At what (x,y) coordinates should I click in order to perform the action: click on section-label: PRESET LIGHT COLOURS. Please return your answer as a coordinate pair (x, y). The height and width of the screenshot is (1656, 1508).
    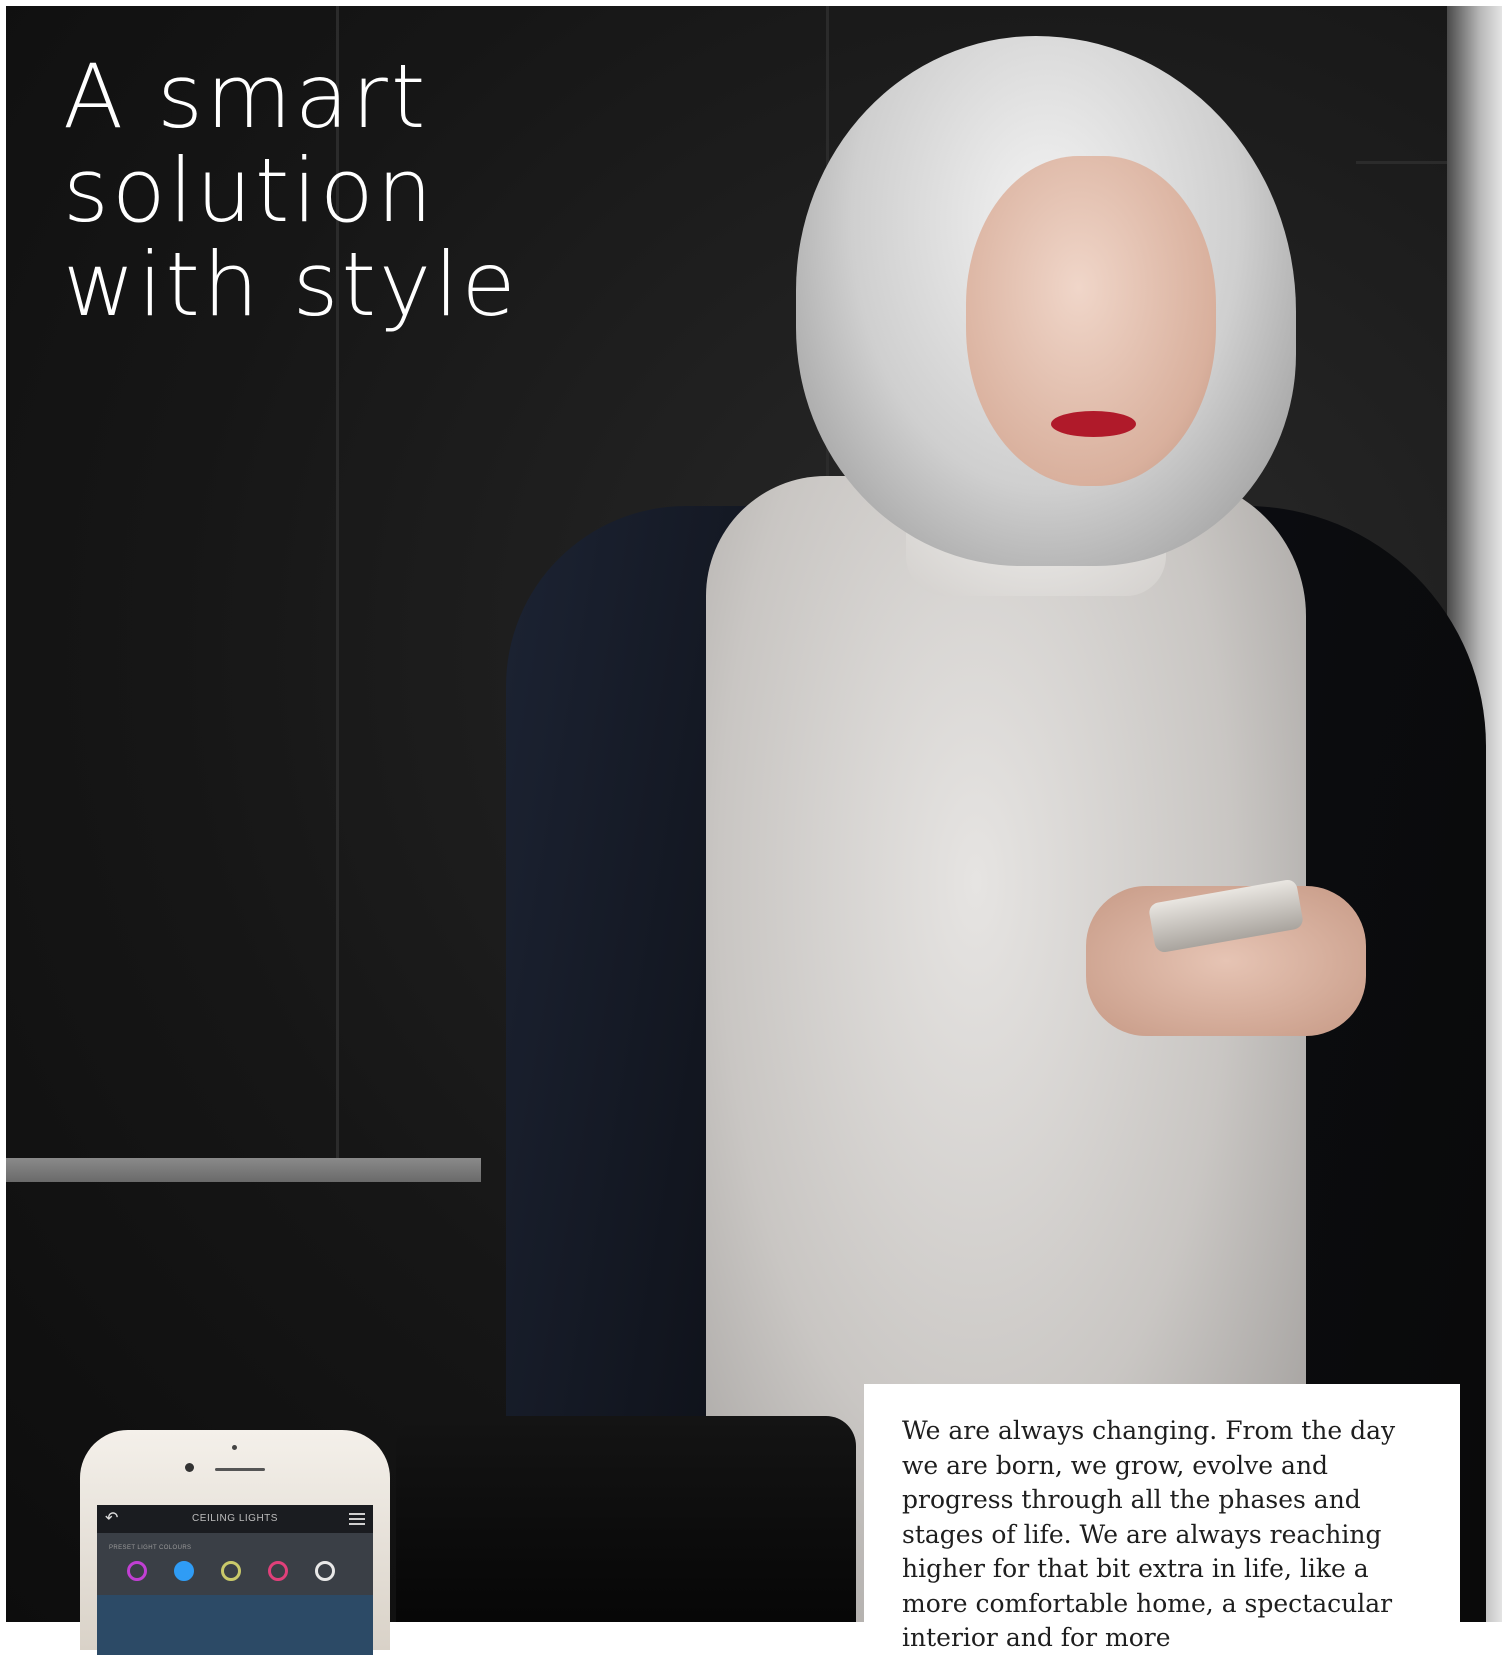
    Looking at the image, I should click on (150, 1548).